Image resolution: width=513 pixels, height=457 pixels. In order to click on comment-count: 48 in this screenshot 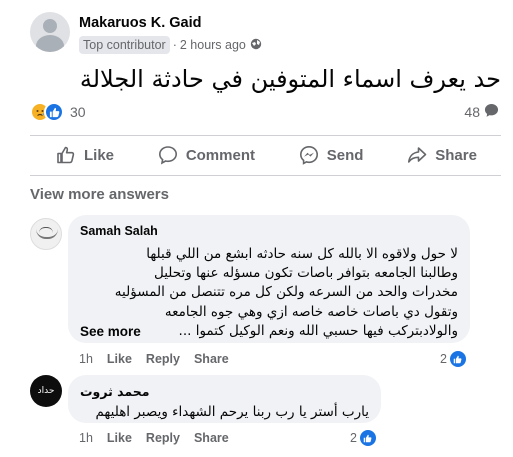, I will do `click(481, 112)`.